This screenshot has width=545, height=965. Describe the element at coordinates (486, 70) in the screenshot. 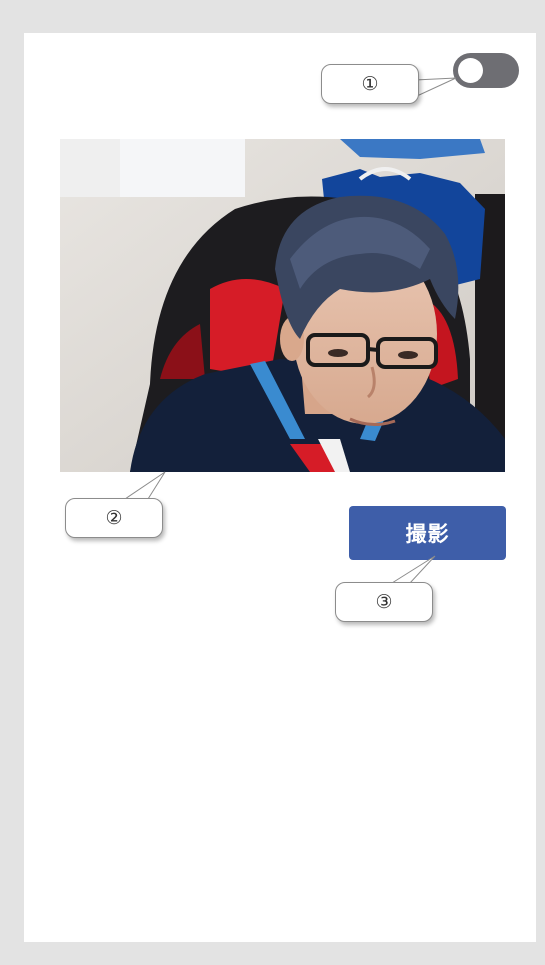

I see `camera-toggle-switch` at that location.